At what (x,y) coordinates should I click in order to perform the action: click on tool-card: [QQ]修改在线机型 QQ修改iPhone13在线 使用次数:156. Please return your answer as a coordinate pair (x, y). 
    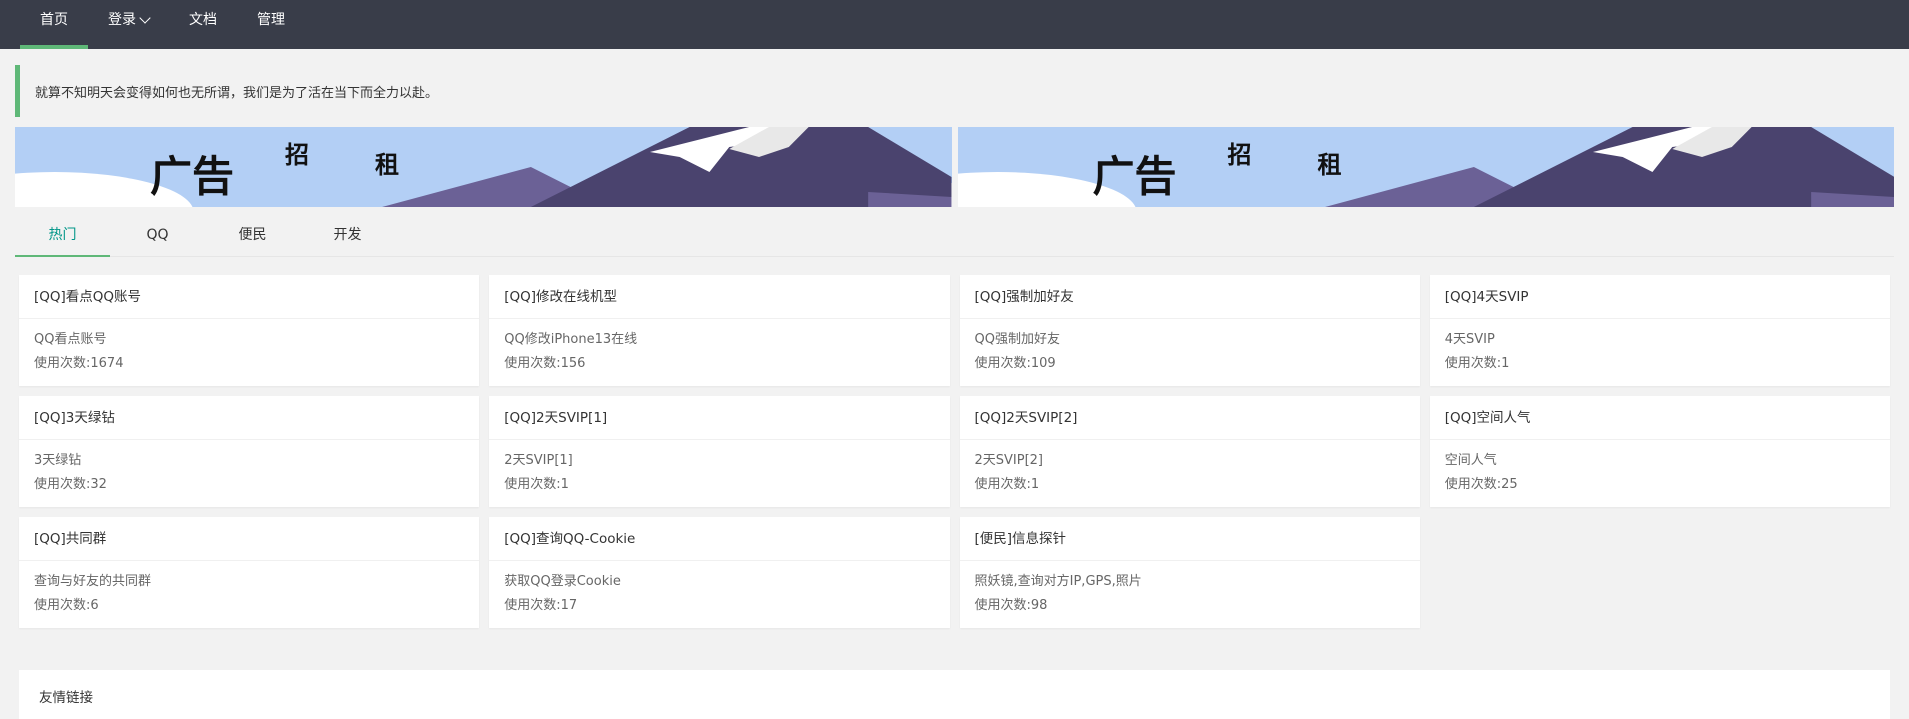
    Looking at the image, I should click on (719, 330).